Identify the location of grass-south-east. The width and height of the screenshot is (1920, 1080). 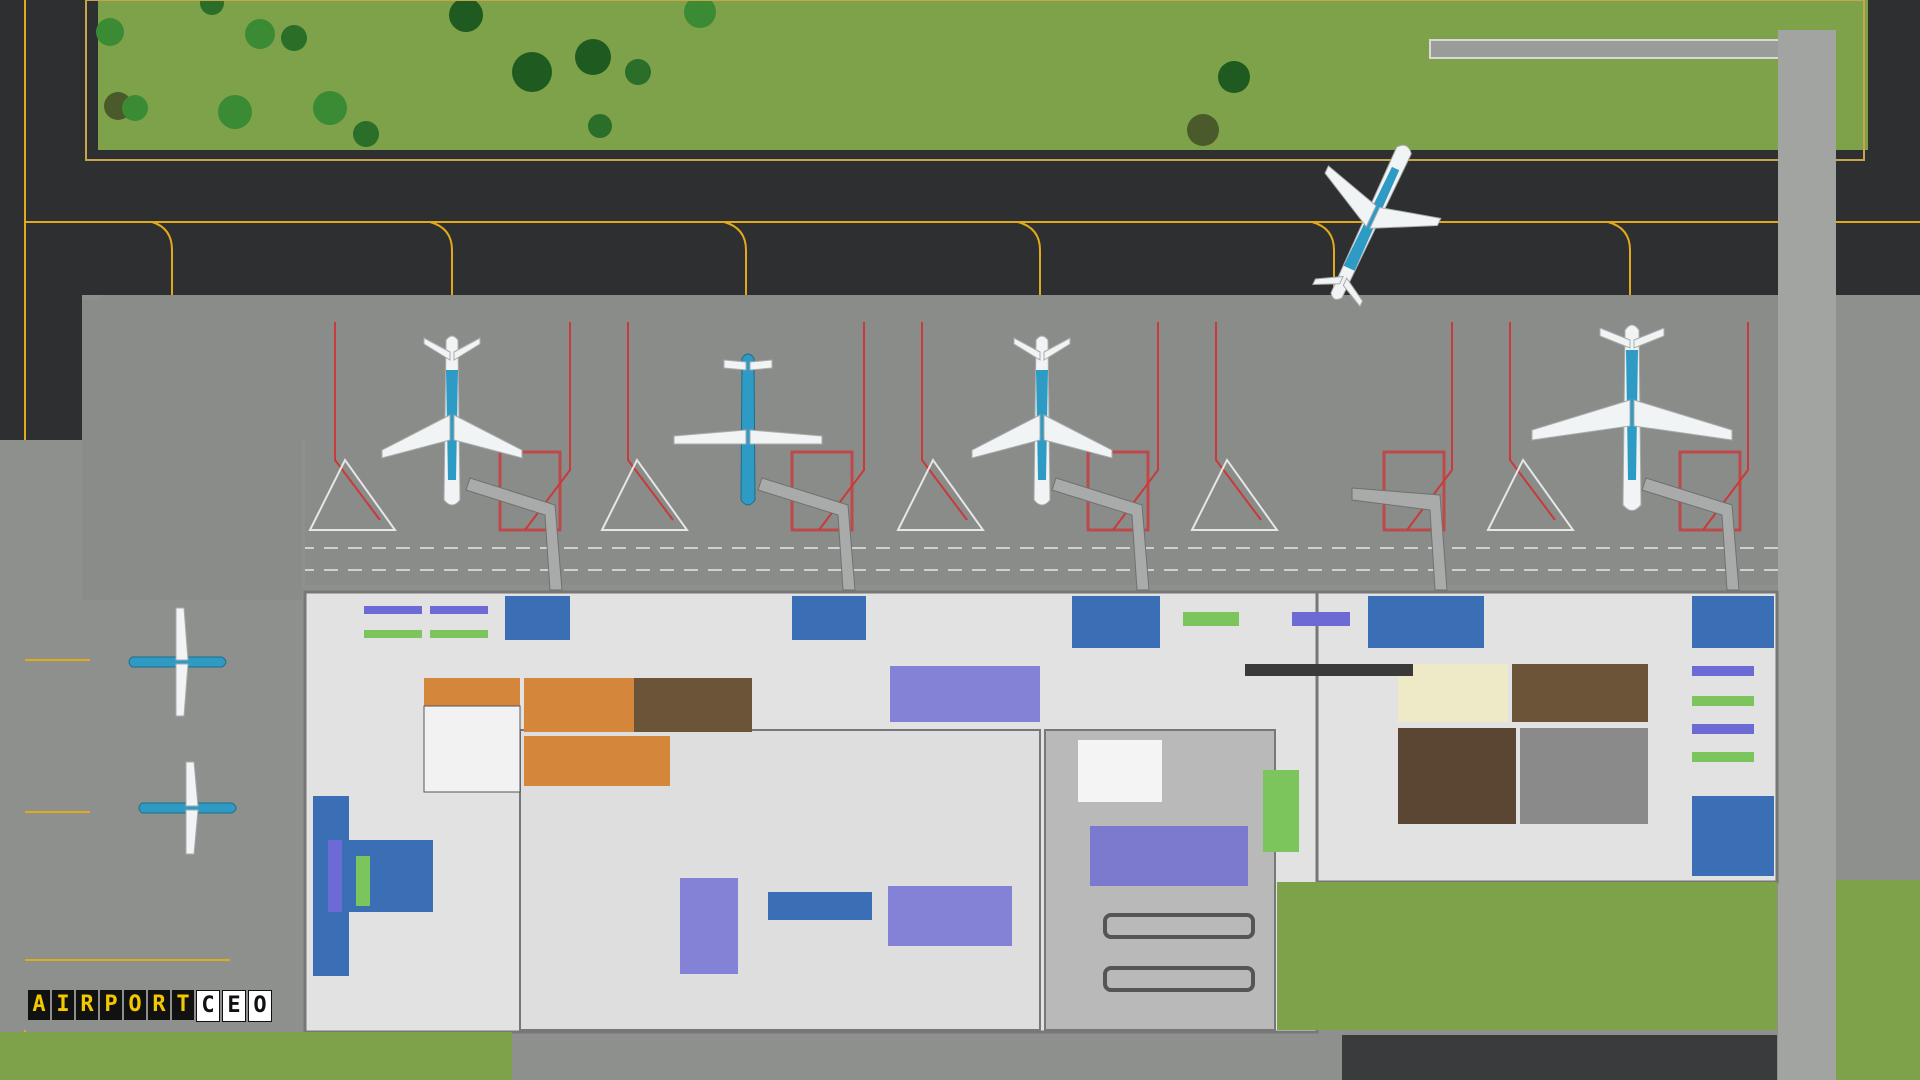
(1527, 956).